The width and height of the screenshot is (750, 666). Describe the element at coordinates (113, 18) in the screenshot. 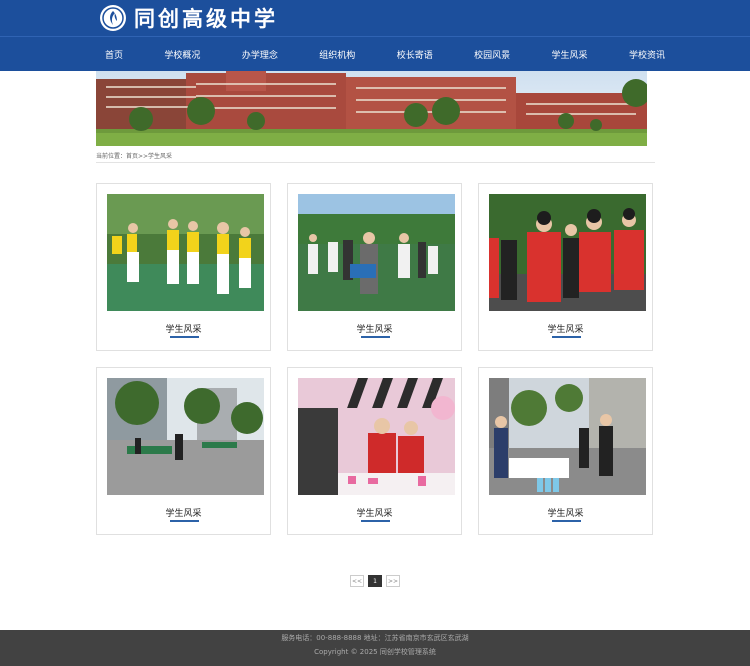

I see `logo-emblem-icon` at that location.